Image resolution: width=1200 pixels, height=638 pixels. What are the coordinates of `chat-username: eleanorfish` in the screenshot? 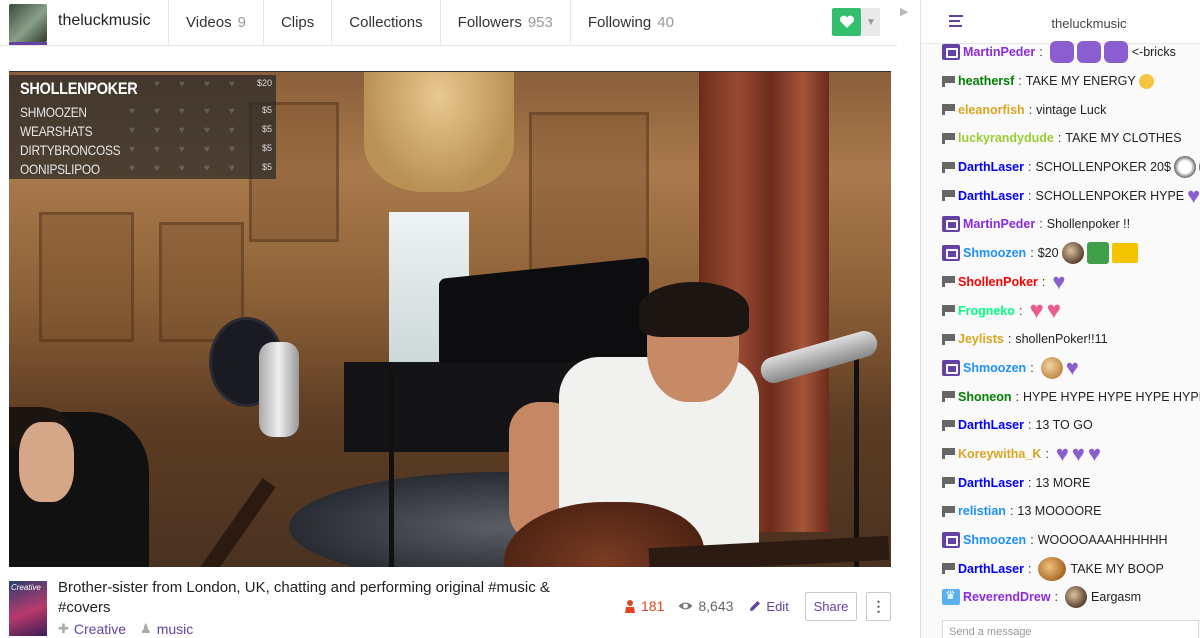 It's located at (991, 110).